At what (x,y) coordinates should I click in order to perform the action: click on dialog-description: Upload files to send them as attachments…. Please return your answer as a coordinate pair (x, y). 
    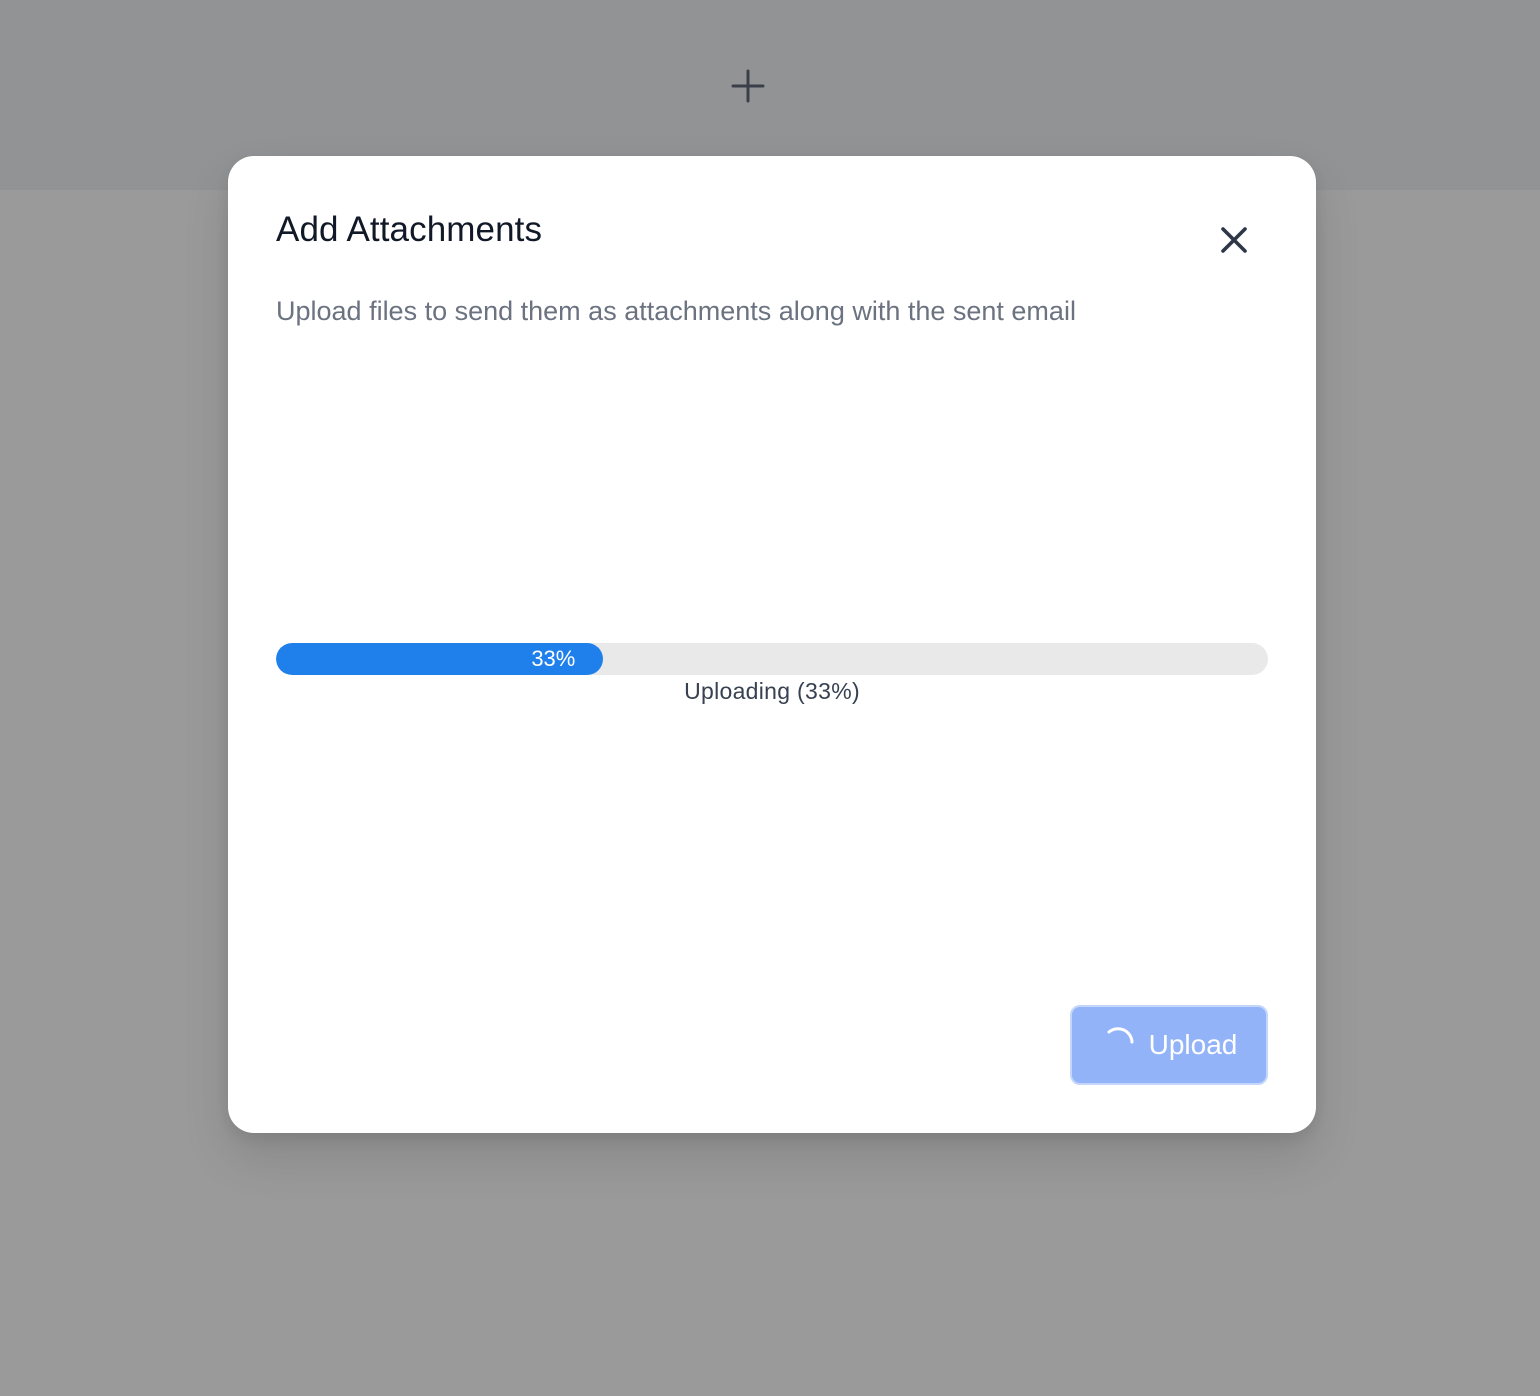
    Looking at the image, I should click on (676, 311).